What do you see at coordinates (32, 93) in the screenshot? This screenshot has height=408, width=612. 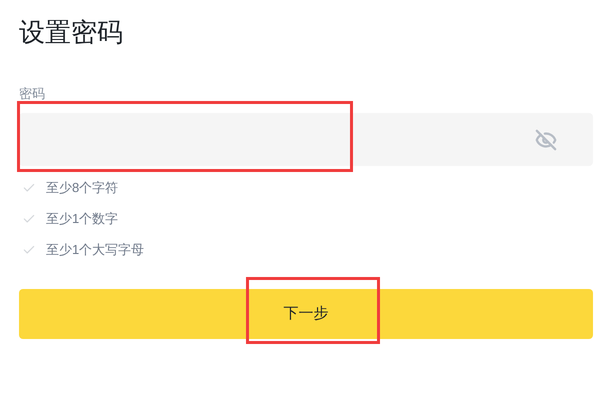 I see `field-label: 密码` at bounding box center [32, 93].